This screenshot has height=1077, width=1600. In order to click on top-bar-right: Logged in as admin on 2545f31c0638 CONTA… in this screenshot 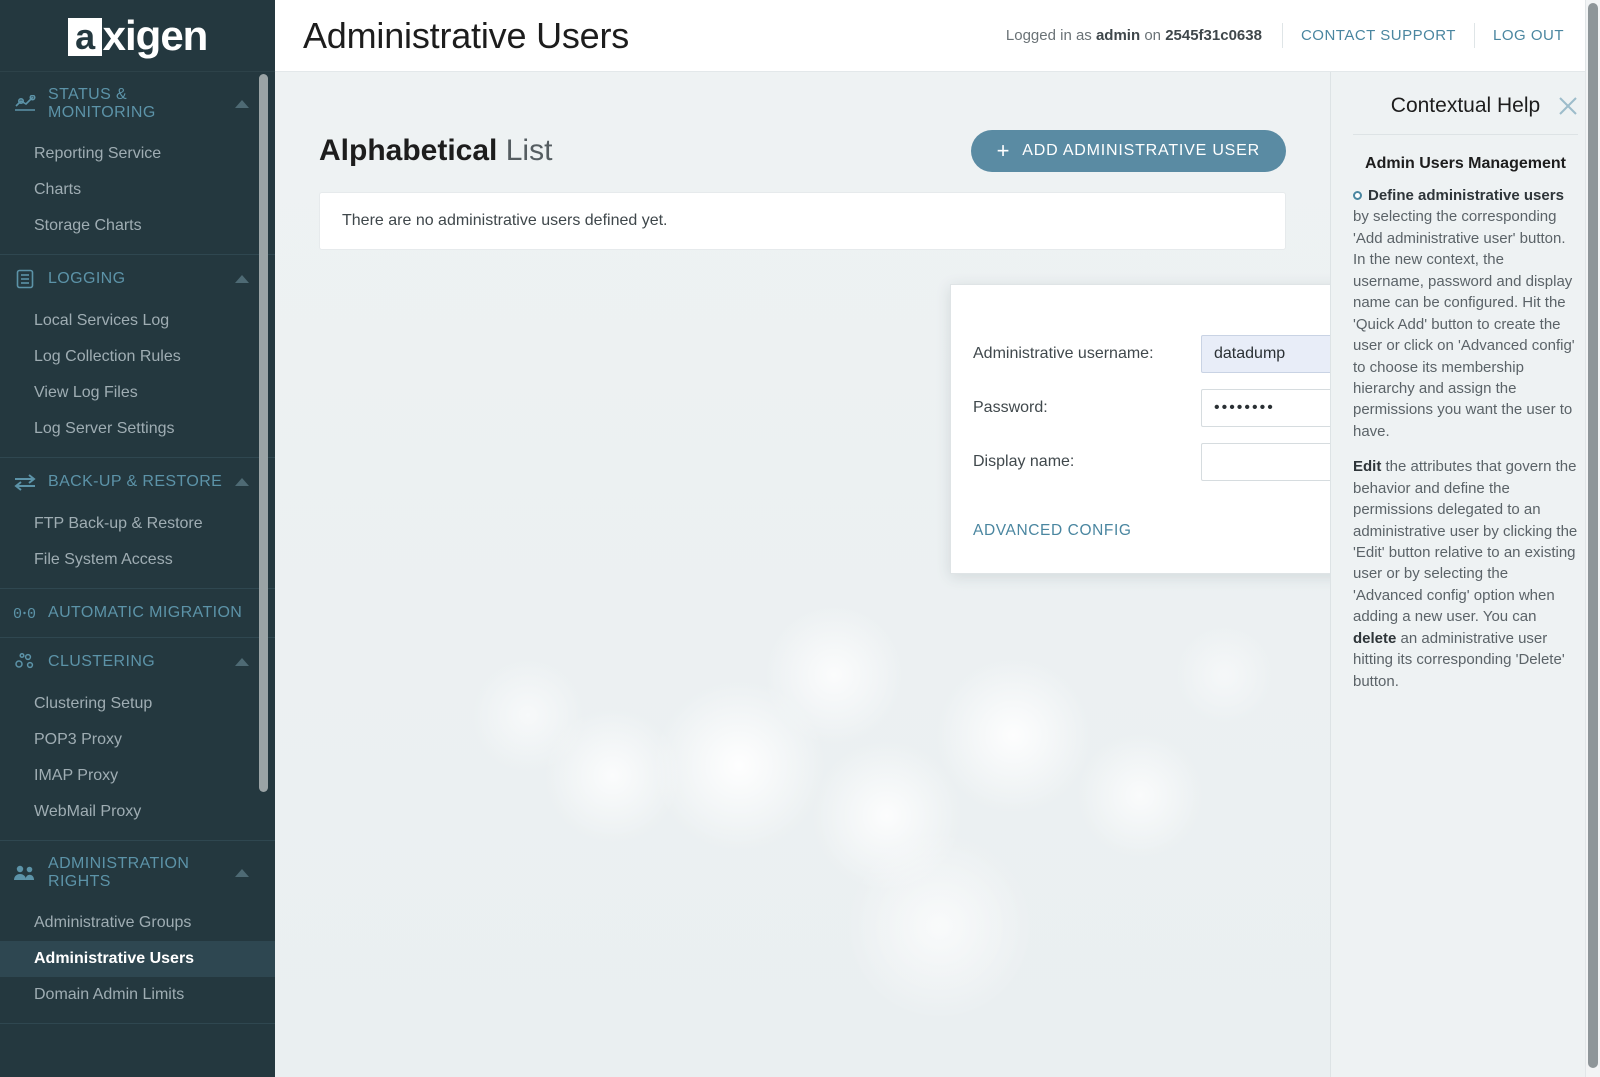, I will do `click(1294, 35)`.